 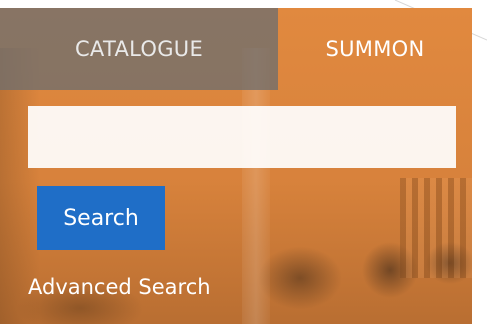 I want to click on tab-catalogue-label: CATALOGUE, so click(x=139, y=49).